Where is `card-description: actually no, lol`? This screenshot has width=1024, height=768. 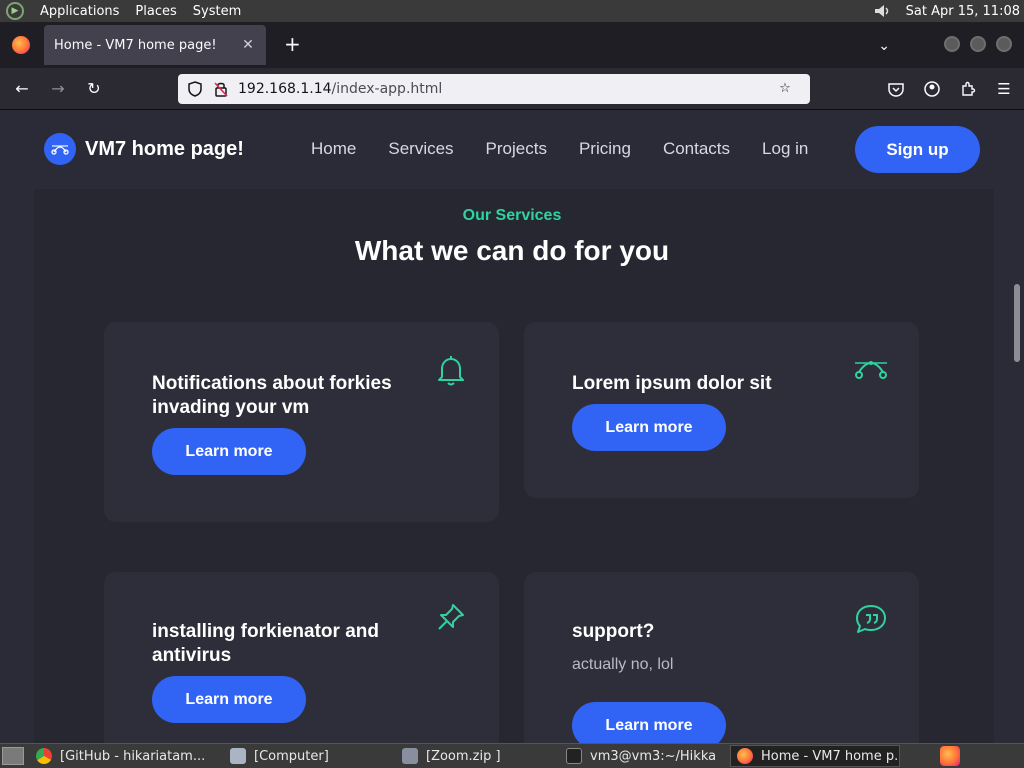 card-description: actually no, lol is located at coordinates (623, 664).